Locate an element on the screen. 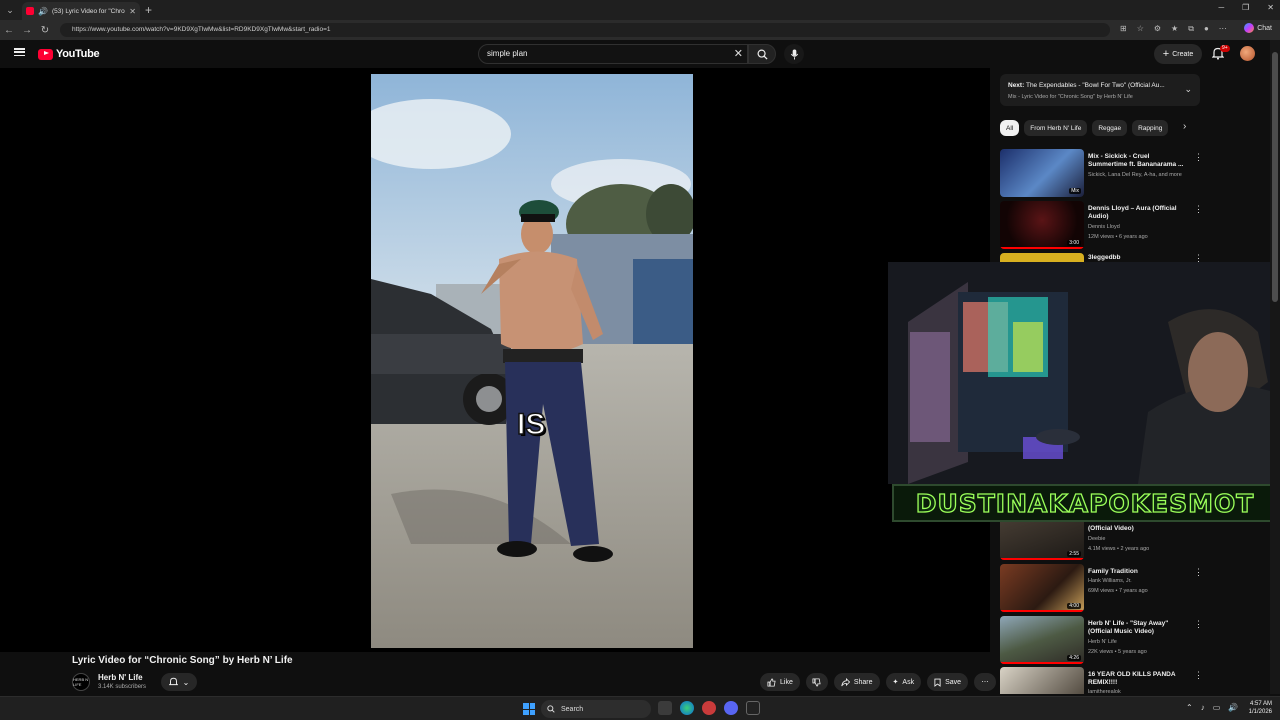  share-label: Share is located at coordinates (863, 682).